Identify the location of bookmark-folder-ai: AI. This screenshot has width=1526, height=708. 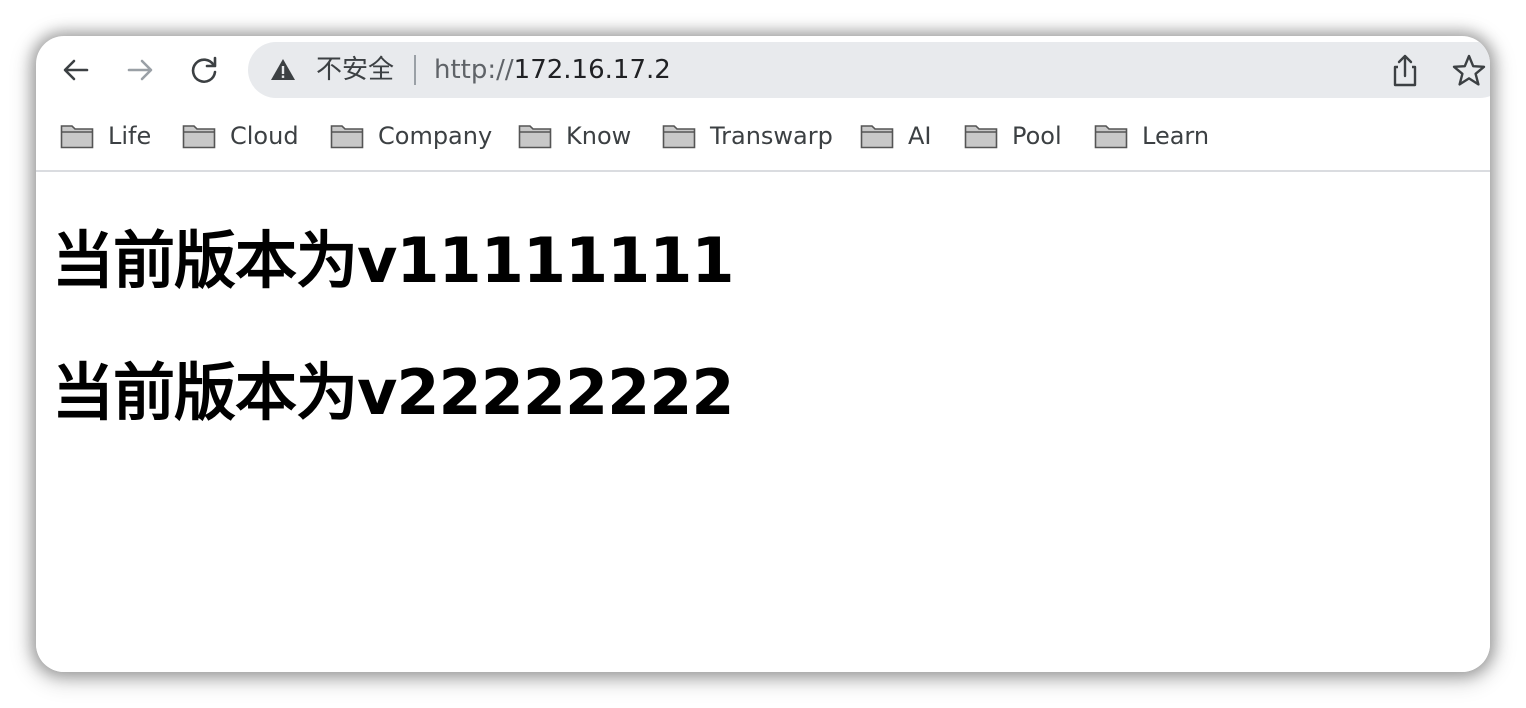
(896, 136).